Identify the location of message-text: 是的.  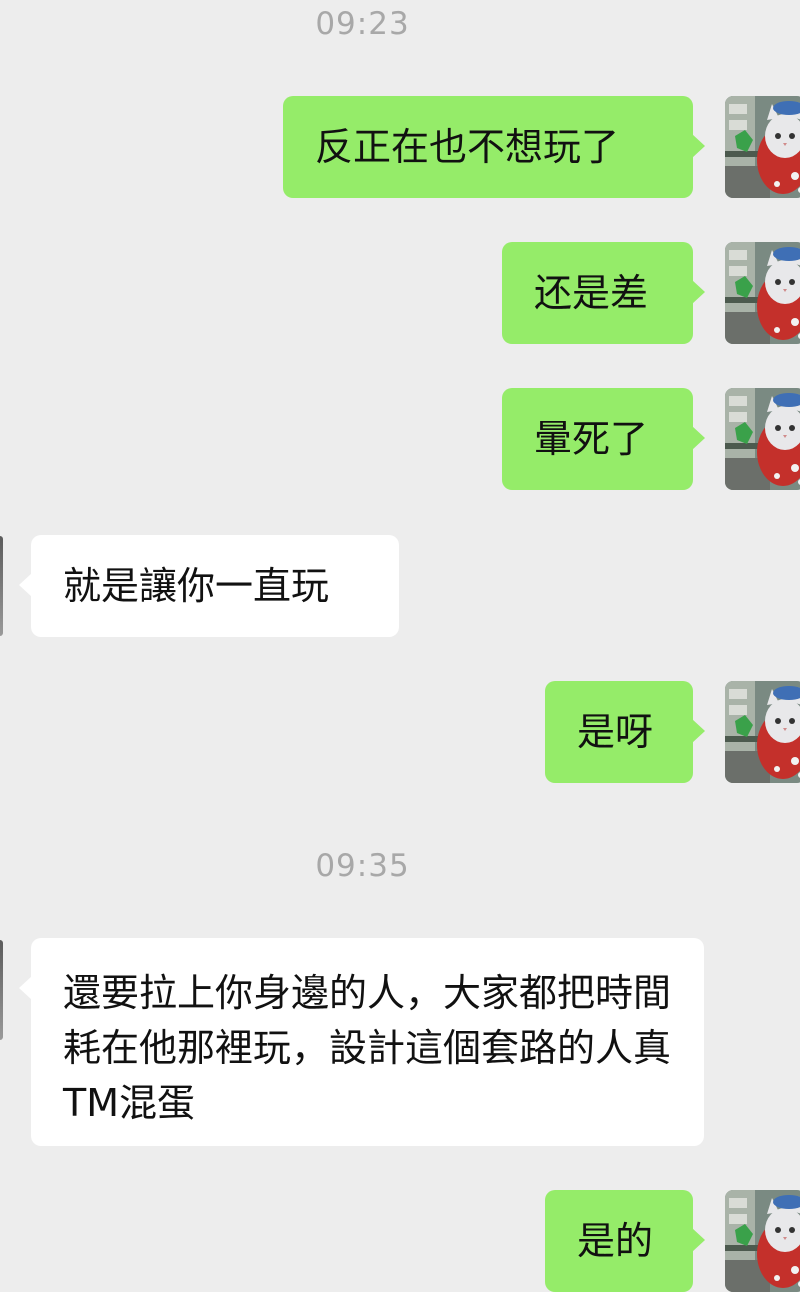
(615, 1241).